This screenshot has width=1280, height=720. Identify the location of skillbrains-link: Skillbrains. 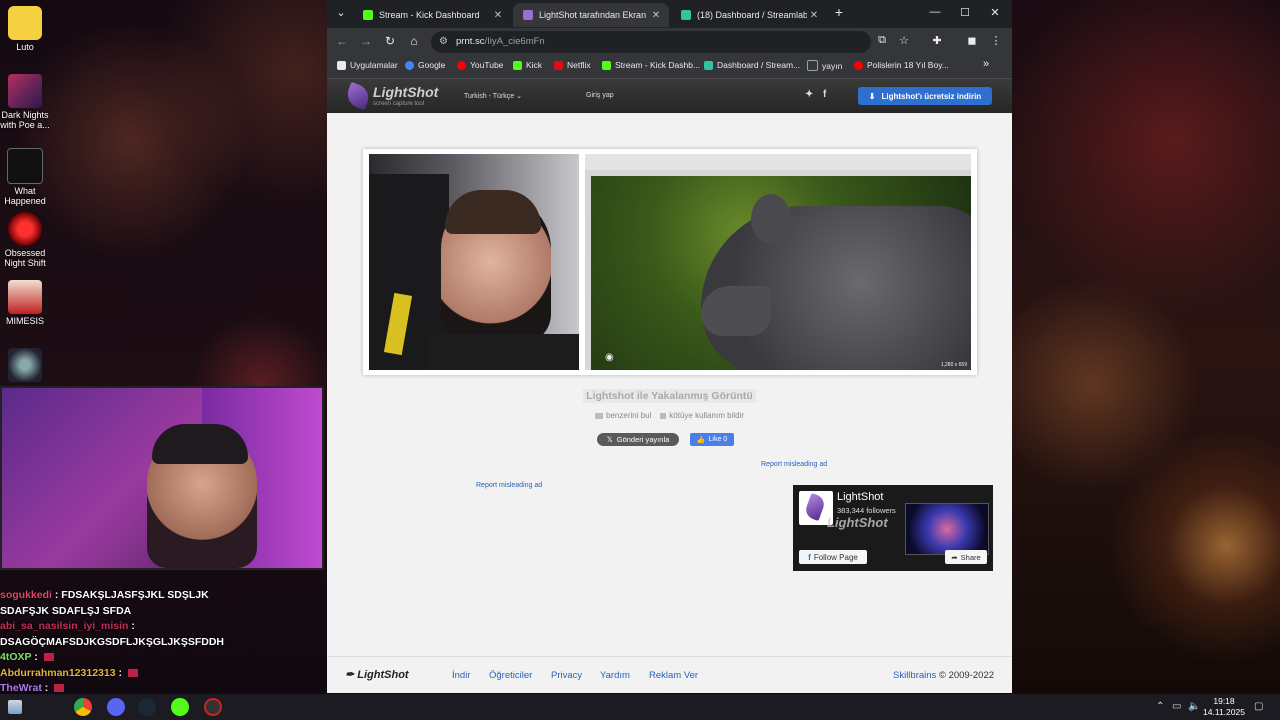
(914, 675).